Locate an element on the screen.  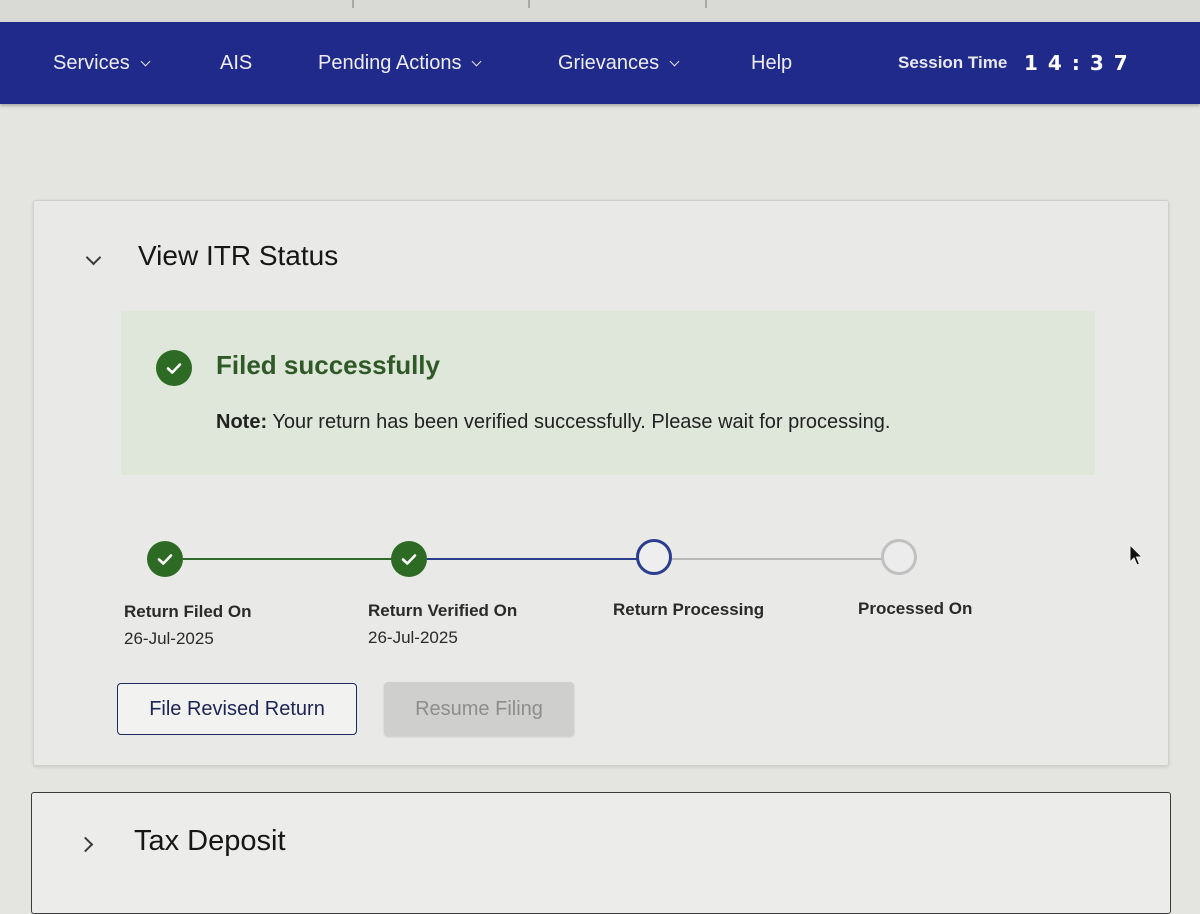
step-verified-check-icon is located at coordinates (409, 559).